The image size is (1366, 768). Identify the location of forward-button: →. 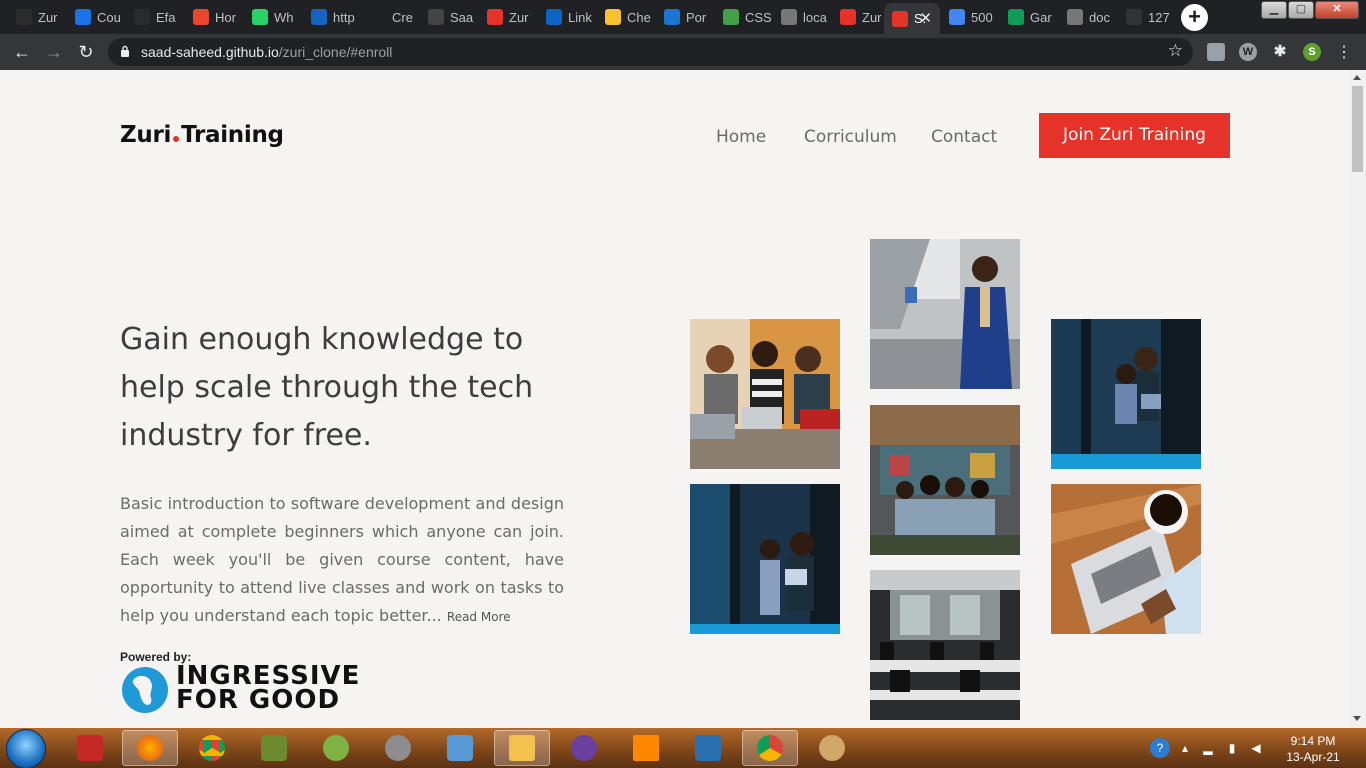
(54, 52).